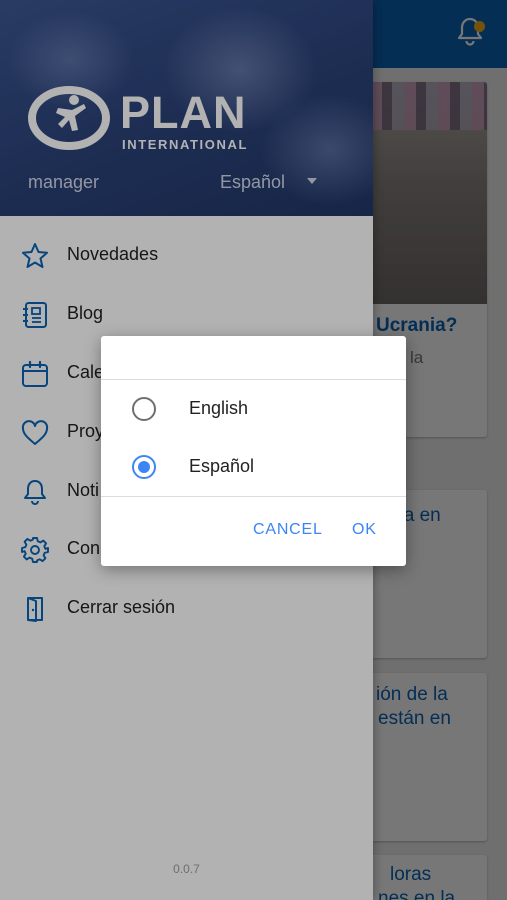 This screenshot has height=900, width=507. What do you see at coordinates (219, 408) in the screenshot?
I see `language-option-label: English` at bounding box center [219, 408].